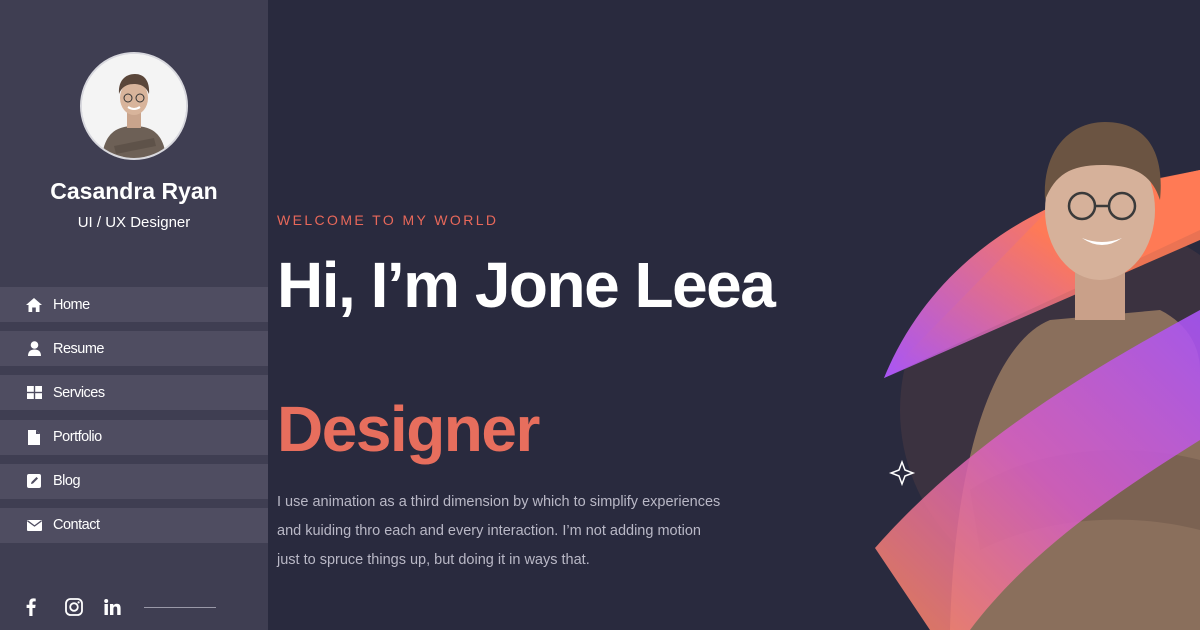 This screenshot has width=1200, height=630. What do you see at coordinates (67, 481) in the screenshot?
I see `nav-label-blog: Blog` at bounding box center [67, 481].